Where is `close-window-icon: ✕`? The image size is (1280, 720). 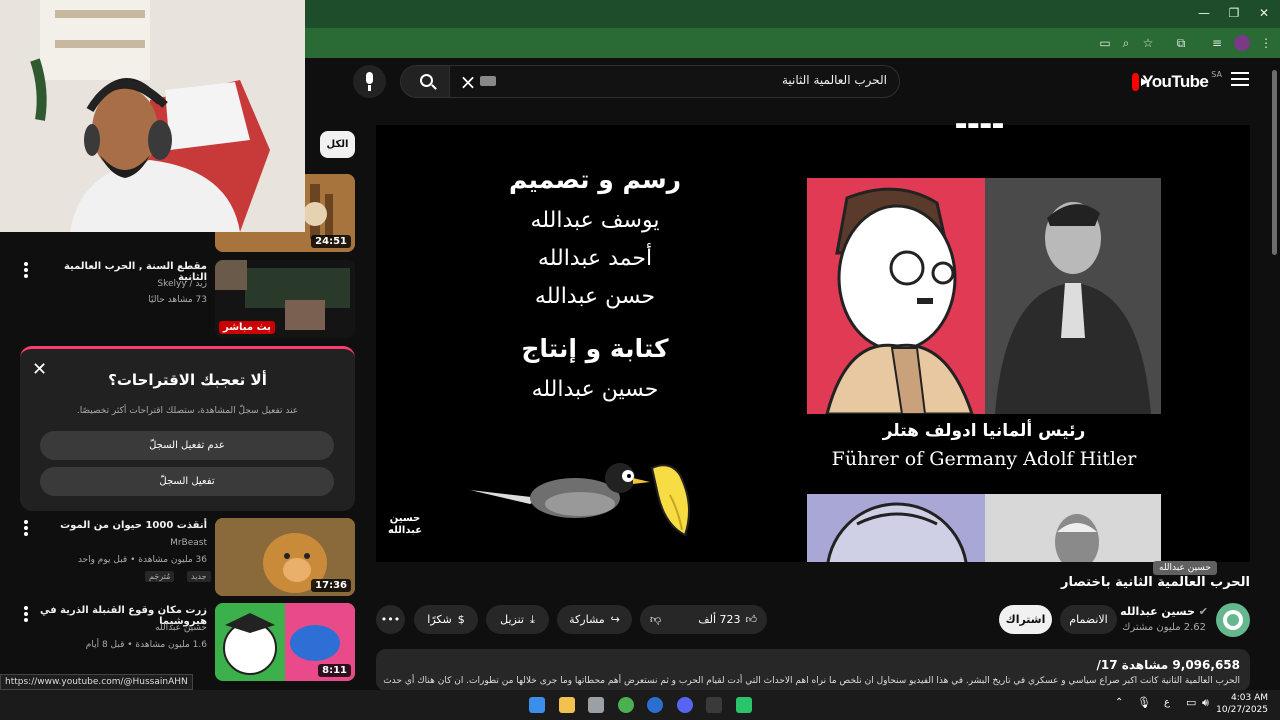
close-window-icon: ✕ is located at coordinates (1264, 13).